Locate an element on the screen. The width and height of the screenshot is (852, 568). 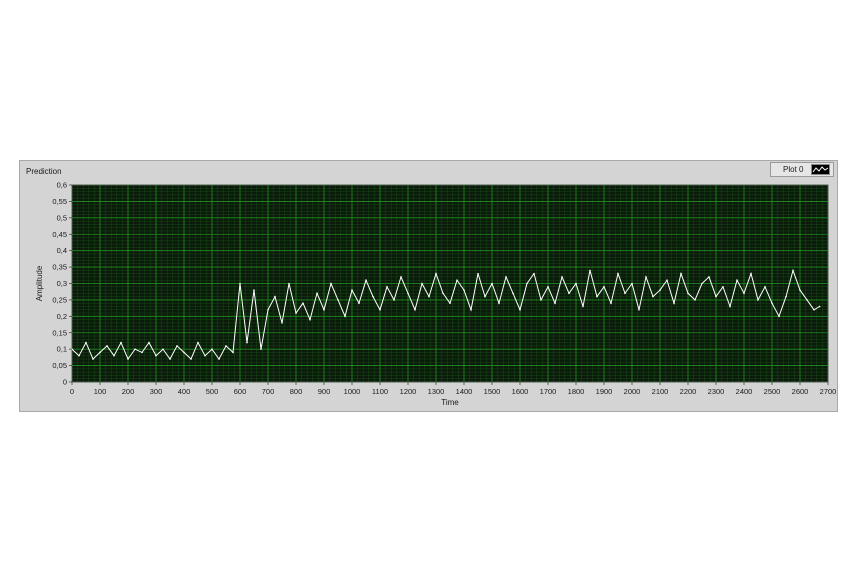
x-tick-label: 0 is located at coordinates (72, 391).